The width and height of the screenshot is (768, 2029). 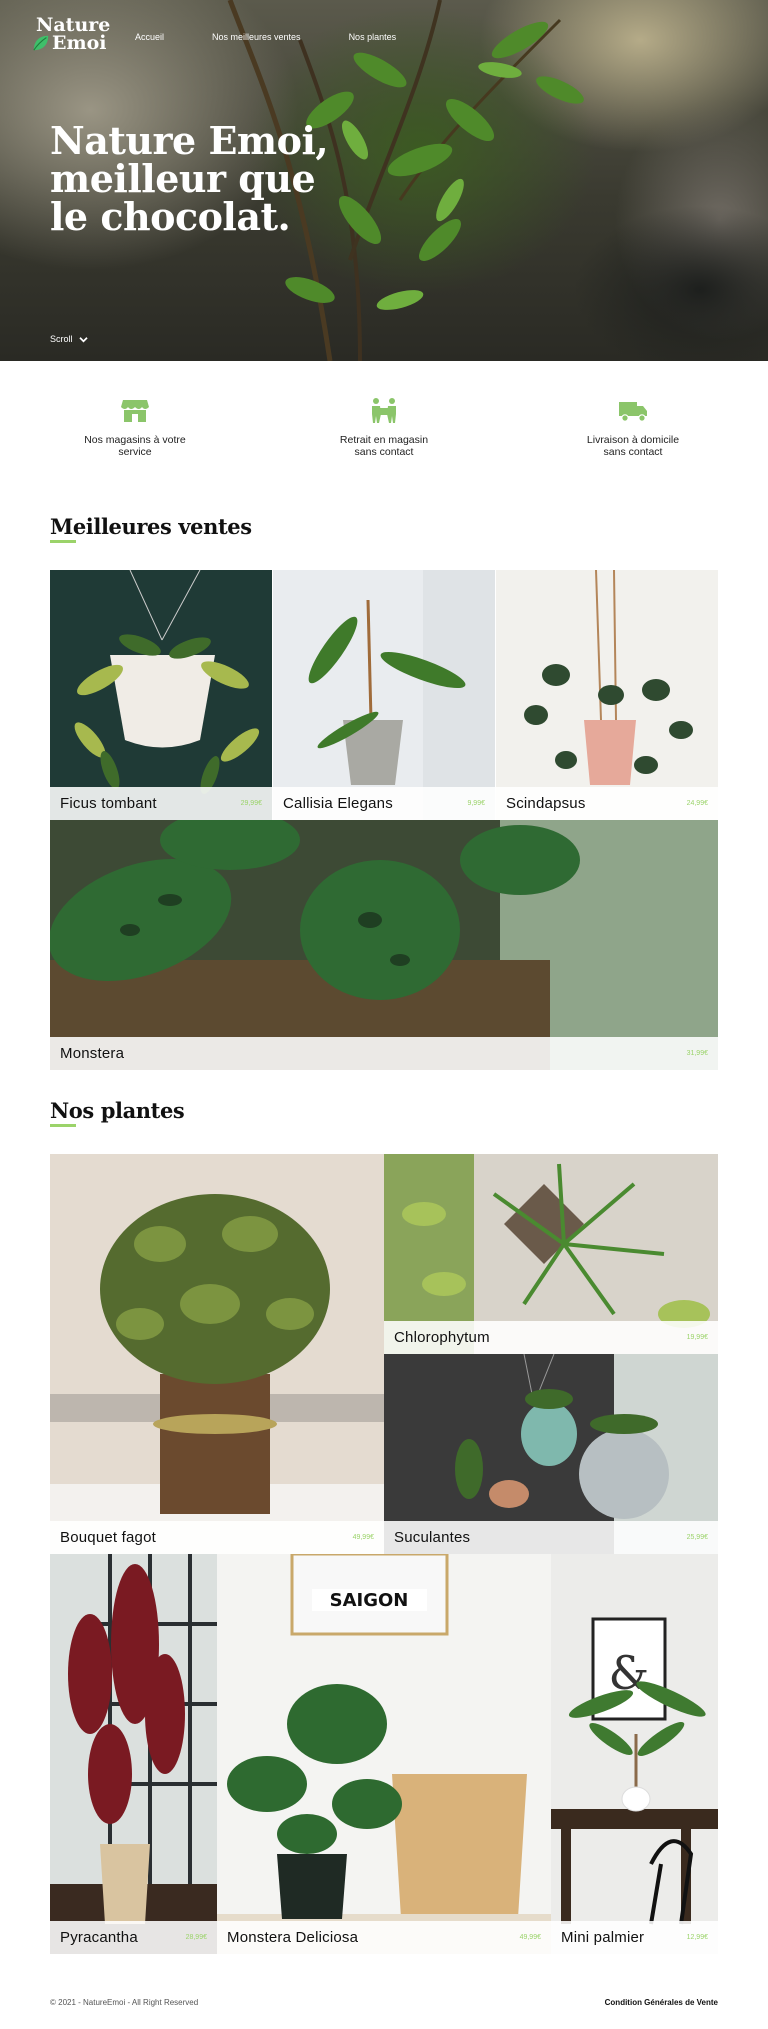 I want to click on product-info-bar: Ficus tombant 29,99€, so click(x=161, y=803).